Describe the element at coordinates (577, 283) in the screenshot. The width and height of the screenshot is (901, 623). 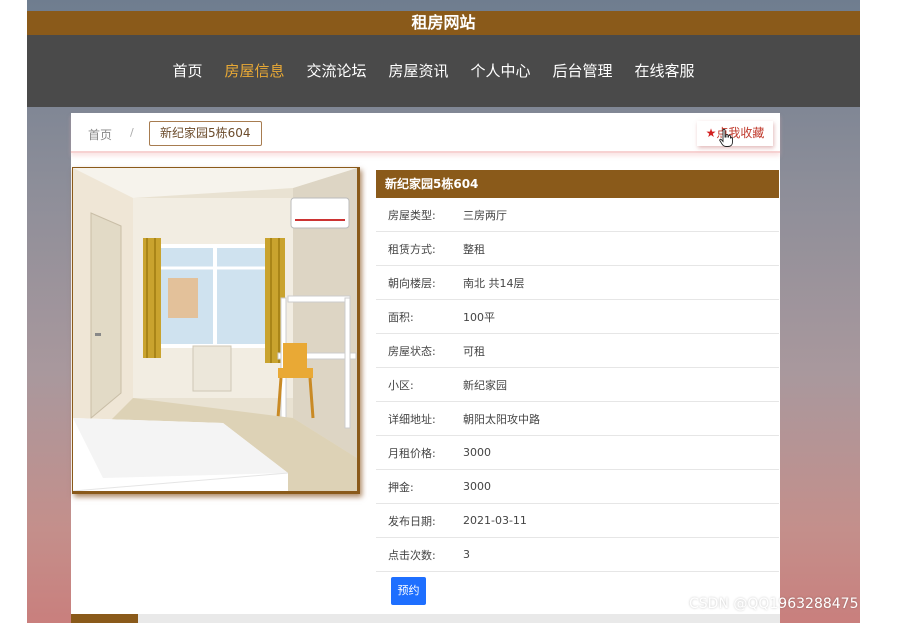
I see `detail-row: 朝向楼层: 南北 共14层` at that location.